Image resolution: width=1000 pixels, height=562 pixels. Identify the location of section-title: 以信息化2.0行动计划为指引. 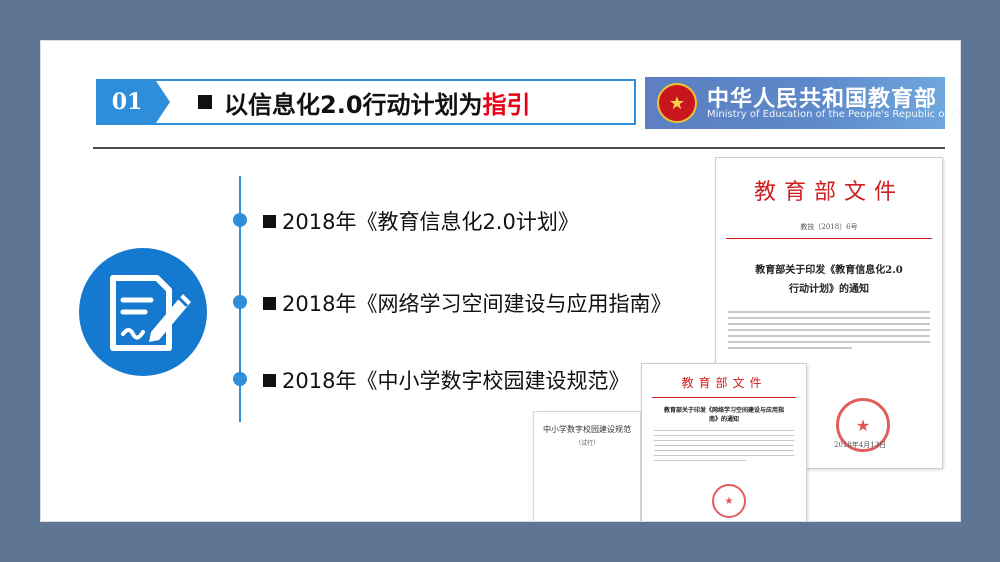
(364, 102).